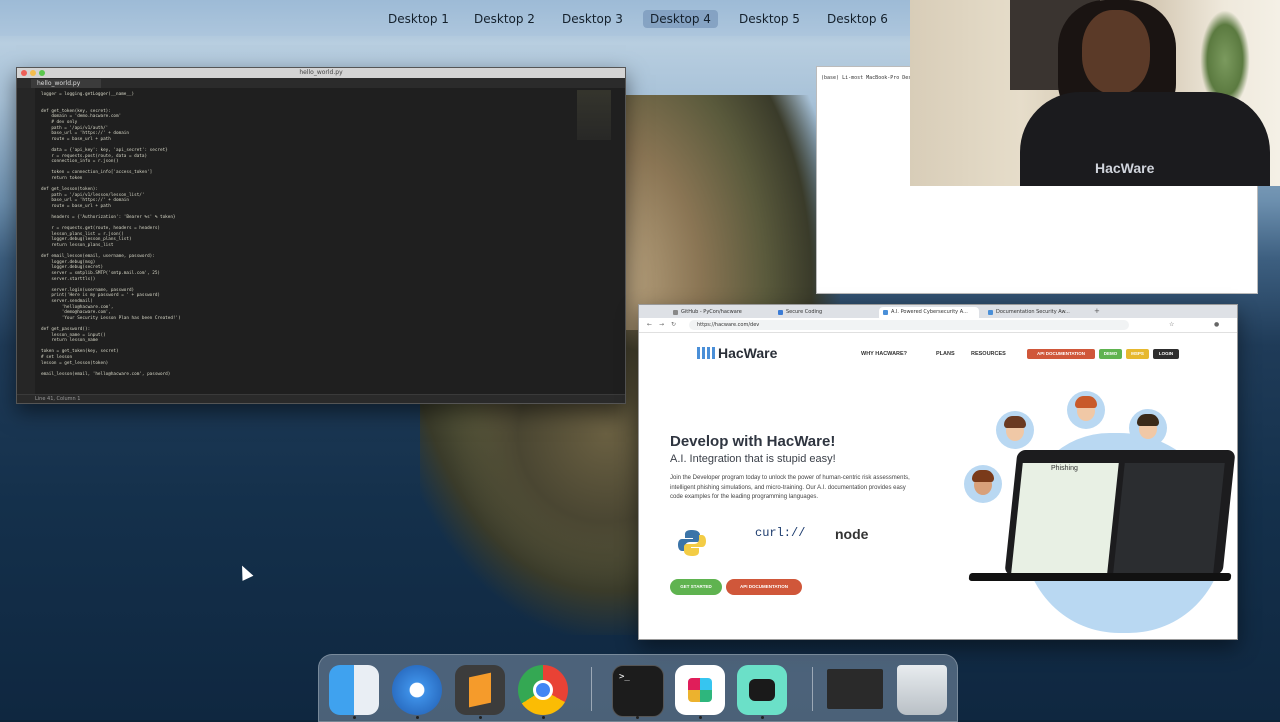 The height and width of the screenshot is (722, 1280). What do you see at coordinates (1166, 354) in the screenshot?
I see `login-pill: LOGIN` at bounding box center [1166, 354].